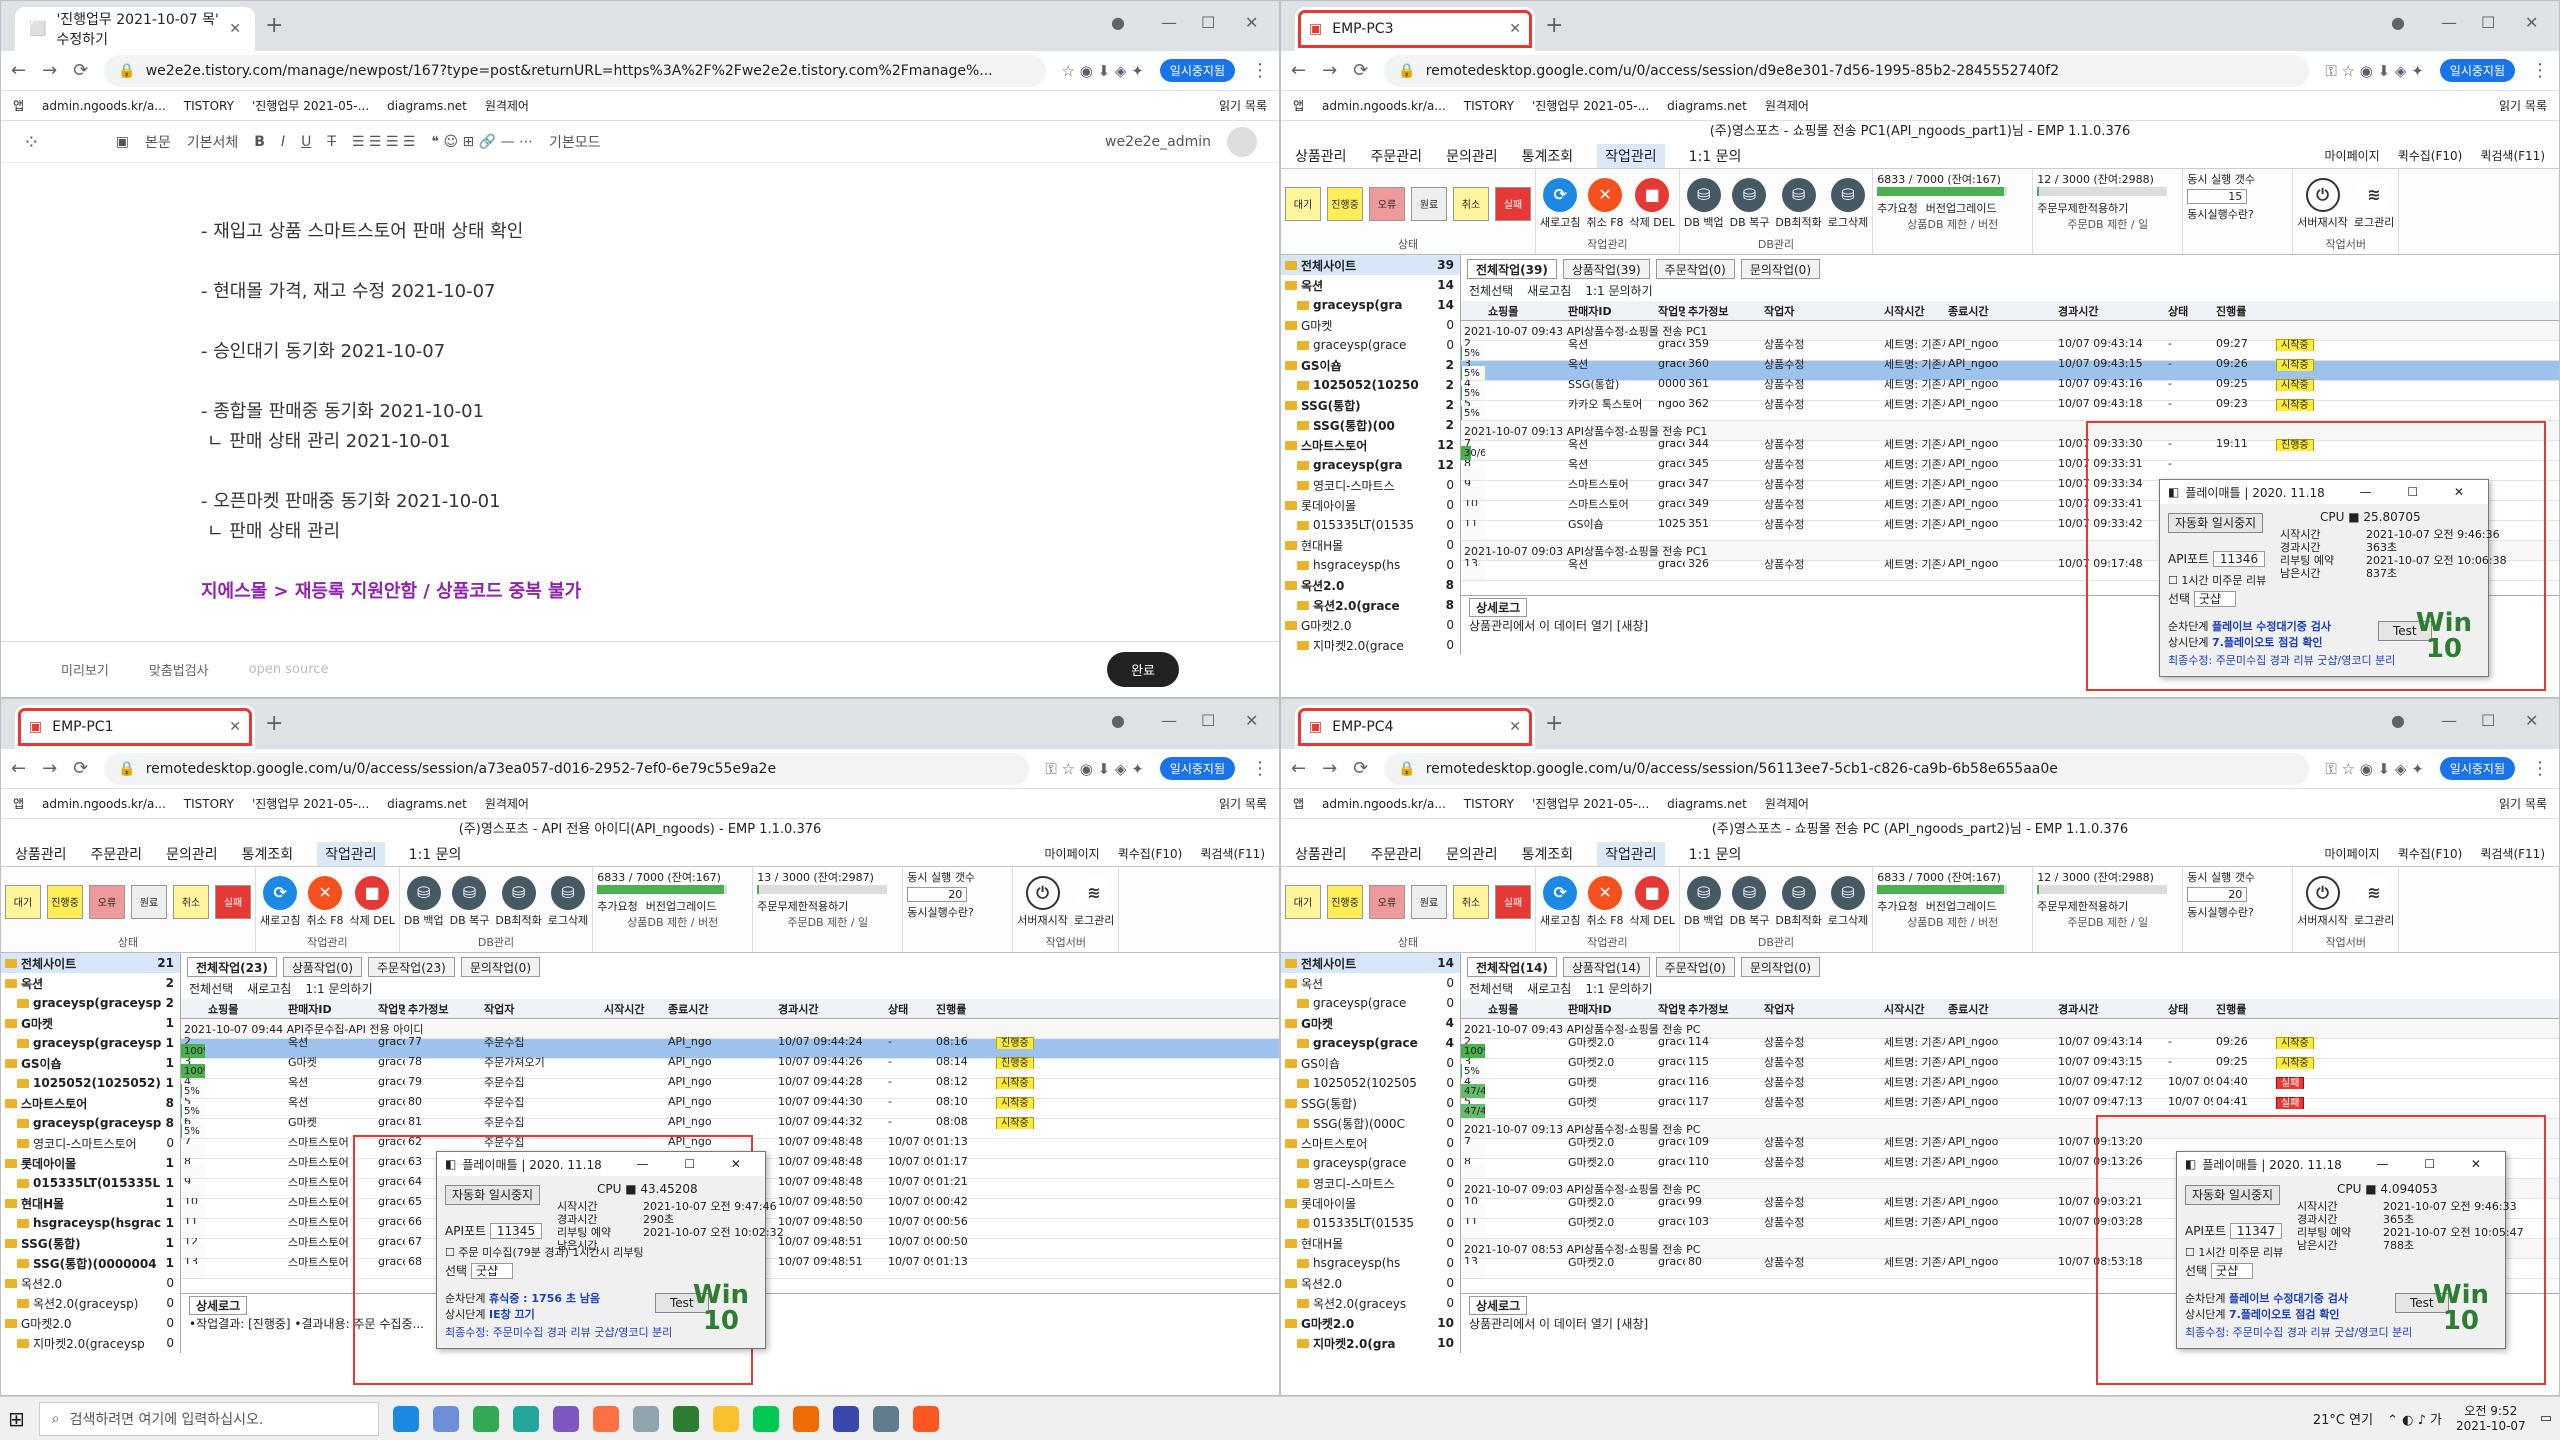 The image size is (2560, 1440). I want to click on menu-item: 통계조회, so click(1548, 156).